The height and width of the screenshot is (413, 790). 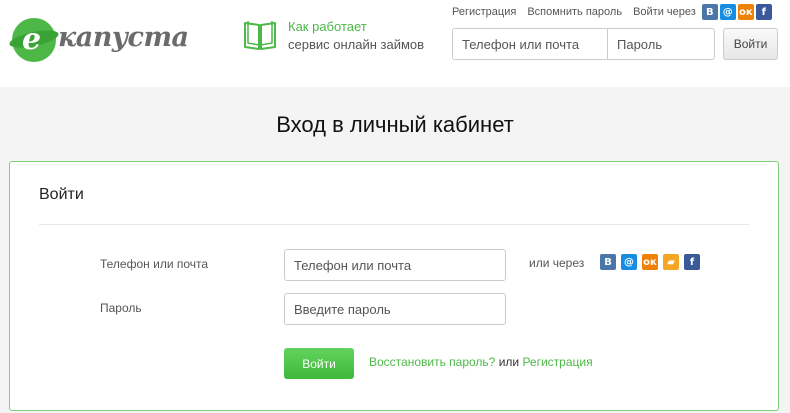 What do you see at coordinates (395, 124) in the screenshot?
I see `page-title: Вход в личный кабинет` at bounding box center [395, 124].